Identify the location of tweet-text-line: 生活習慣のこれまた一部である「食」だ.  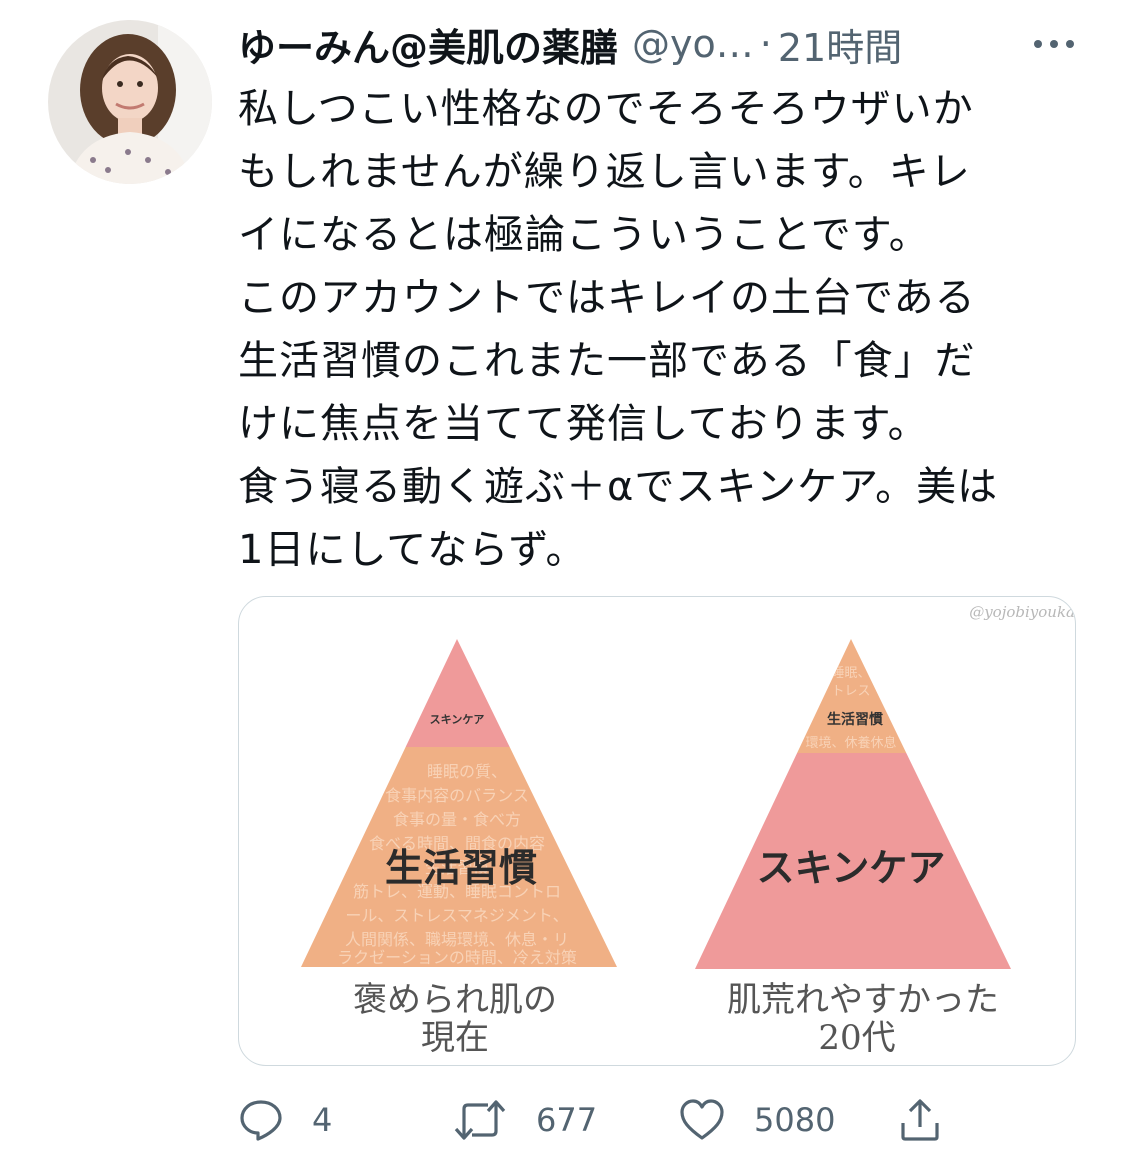
(607, 361).